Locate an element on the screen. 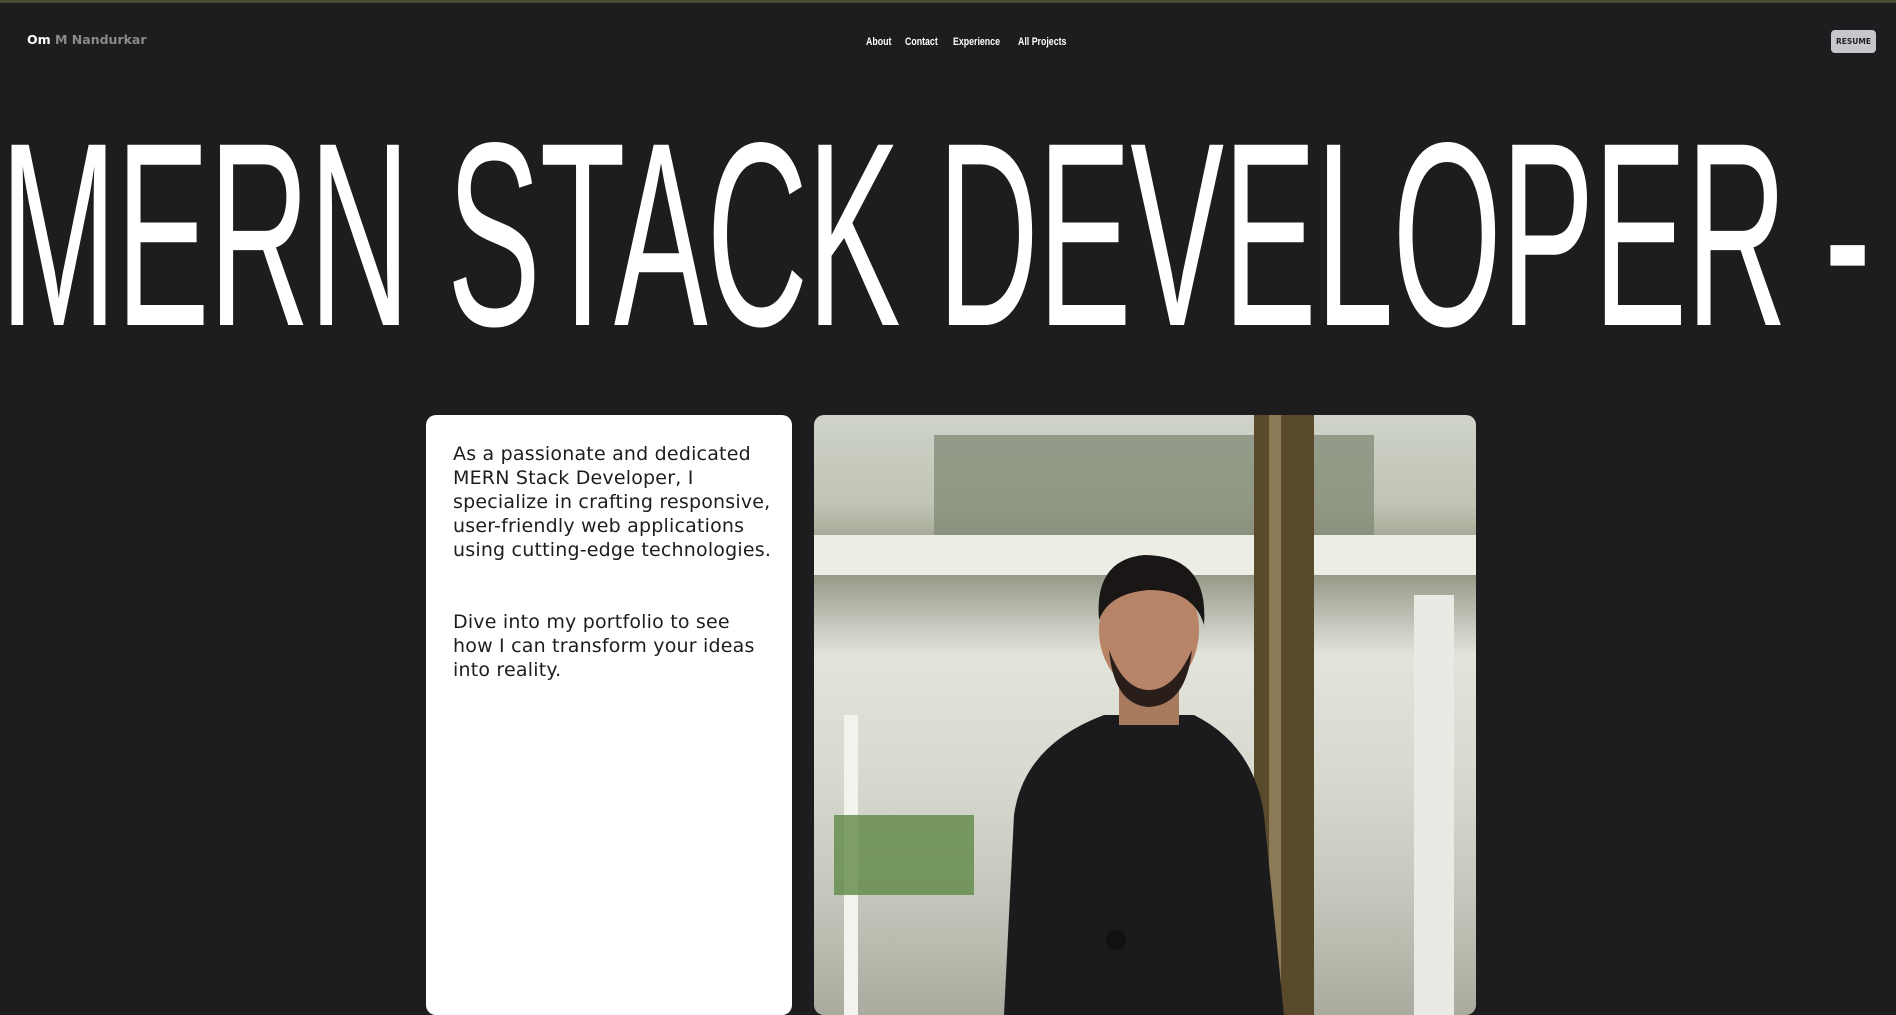 The width and height of the screenshot is (1896, 1015). main-nav: About Contact Experience All Projects is located at coordinates (969, 42).